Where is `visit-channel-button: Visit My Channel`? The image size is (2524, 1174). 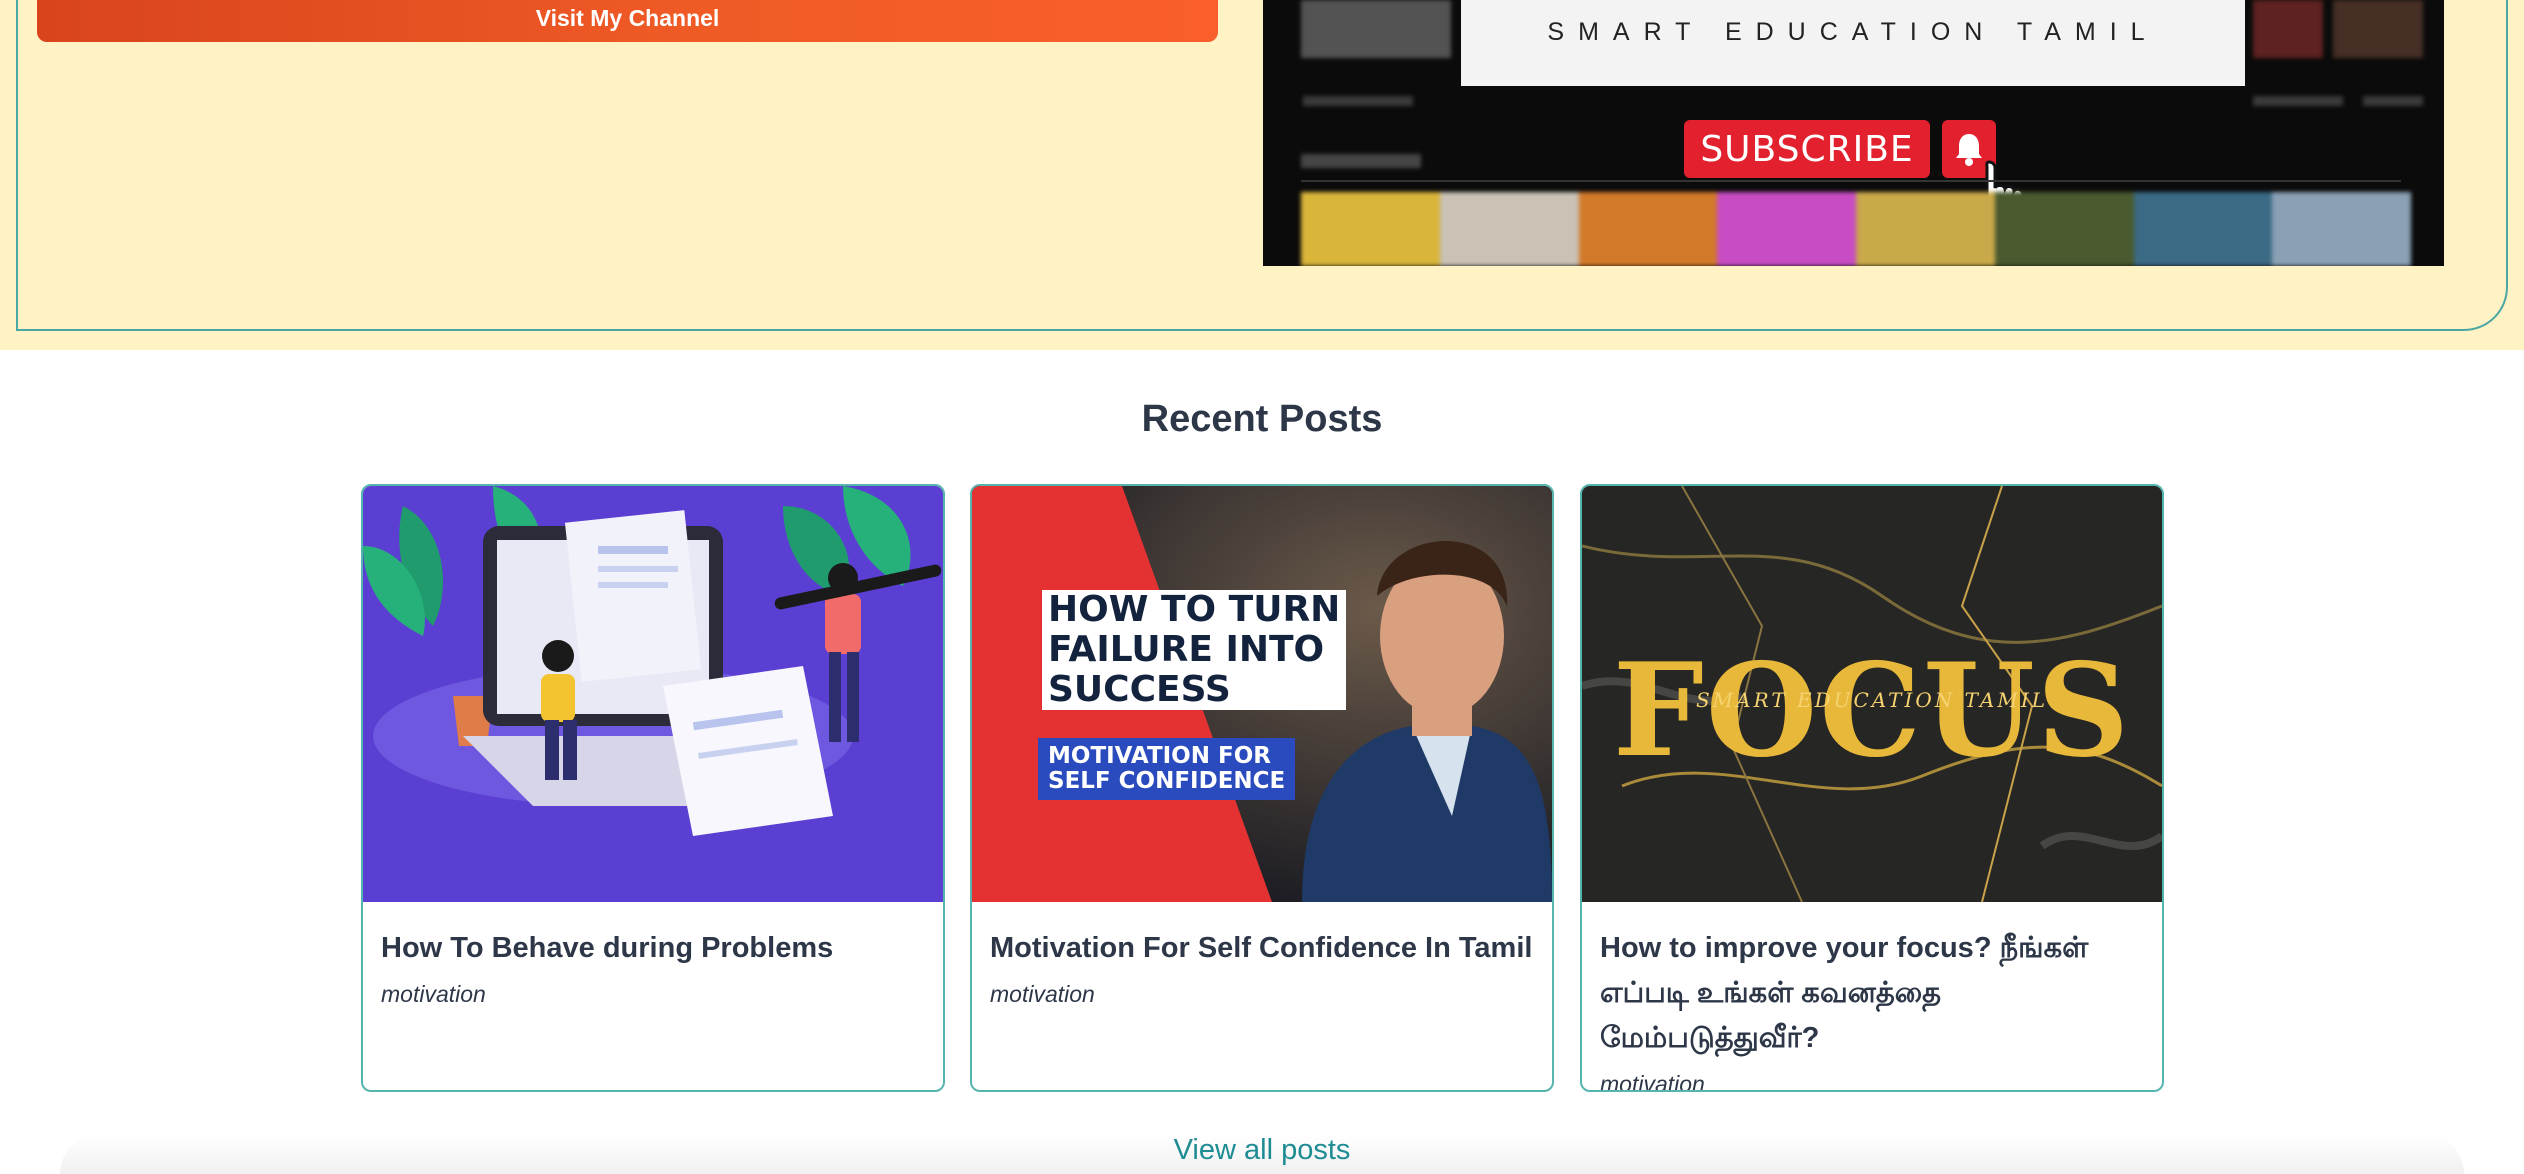
visit-channel-button: Visit My Channel is located at coordinates (627, 21).